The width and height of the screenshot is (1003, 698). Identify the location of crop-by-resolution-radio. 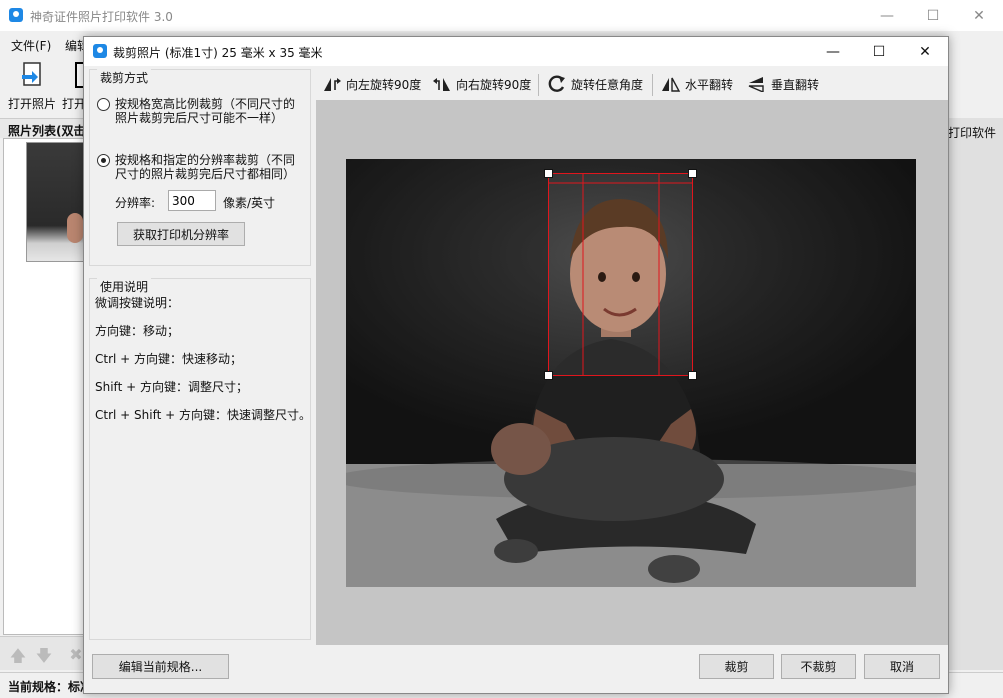
(103, 160).